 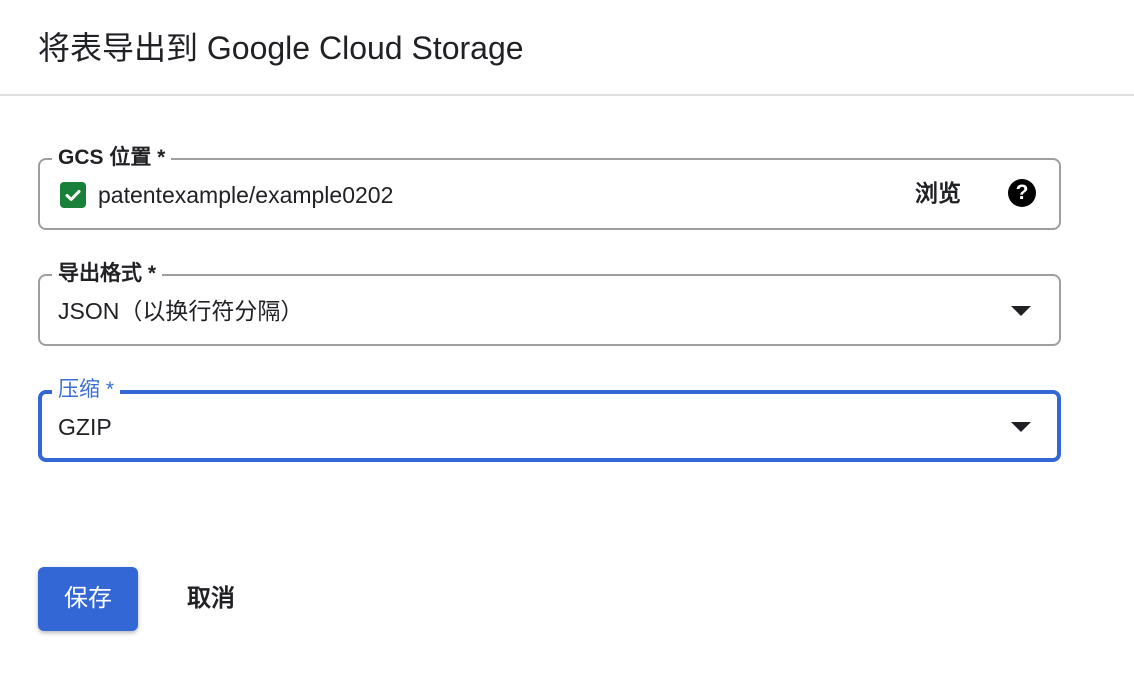 I want to click on check-icon, so click(x=73, y=195).